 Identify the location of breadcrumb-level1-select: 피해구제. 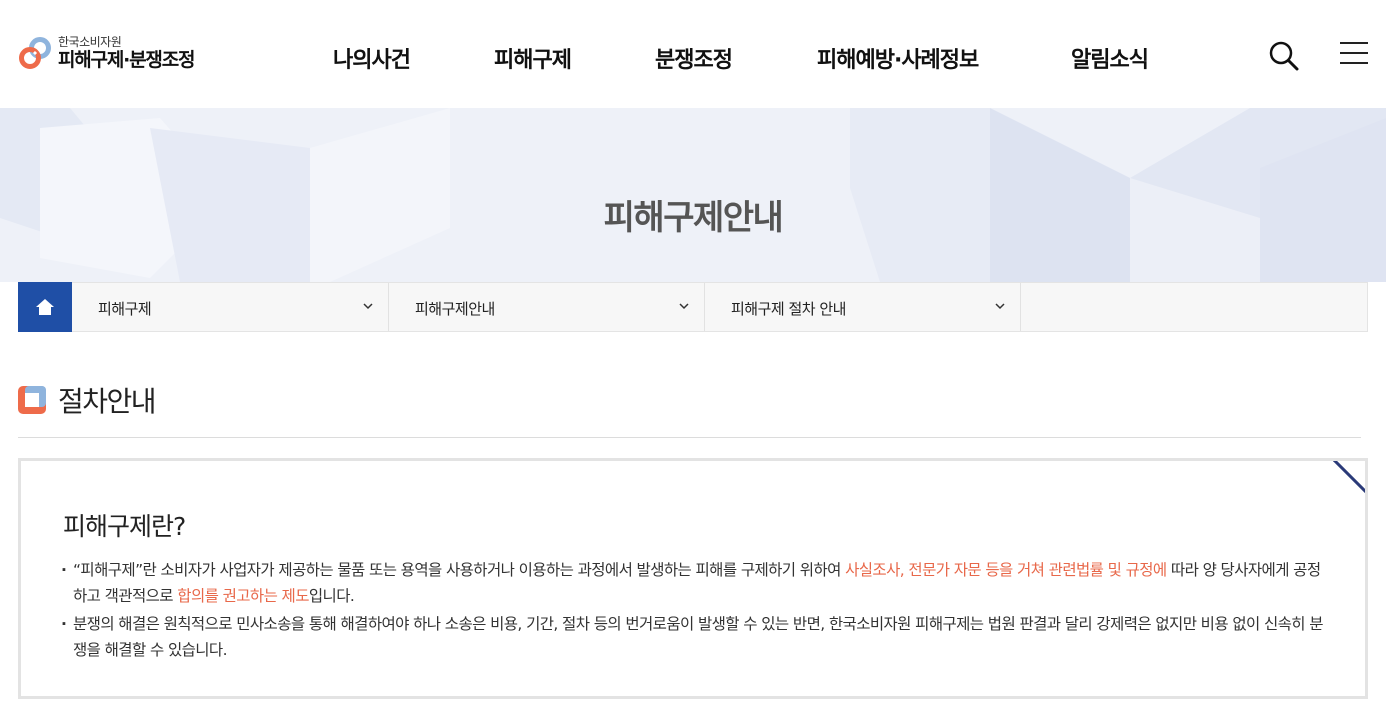
(230, 307).